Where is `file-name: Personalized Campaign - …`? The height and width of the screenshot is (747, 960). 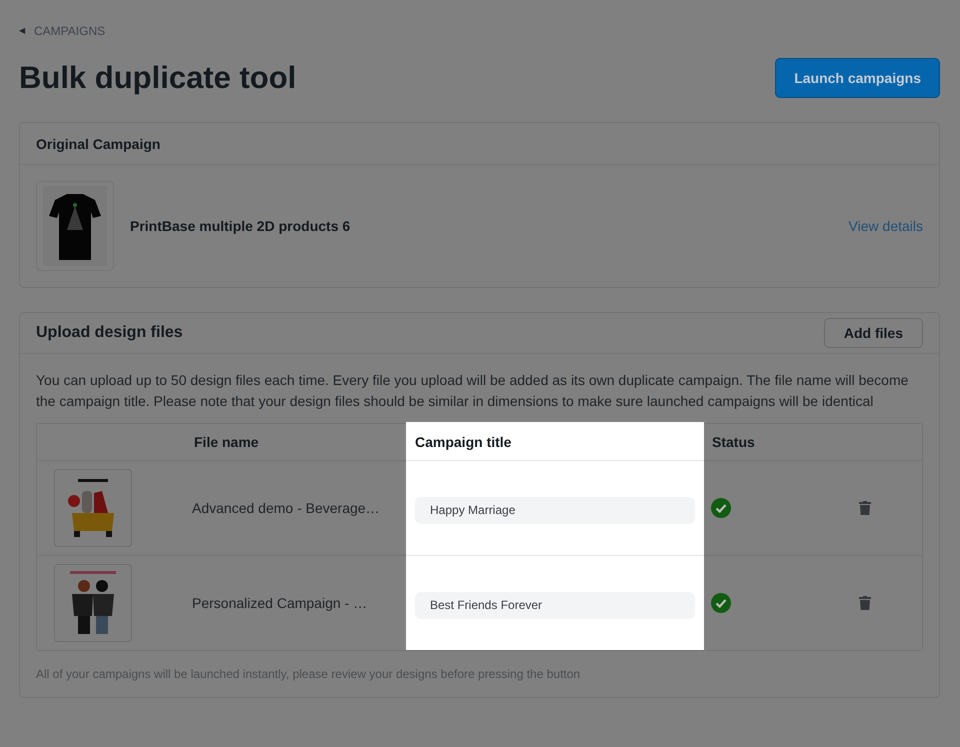 file-name: Personalized Campaign - … is located at coordinates (280, 603).